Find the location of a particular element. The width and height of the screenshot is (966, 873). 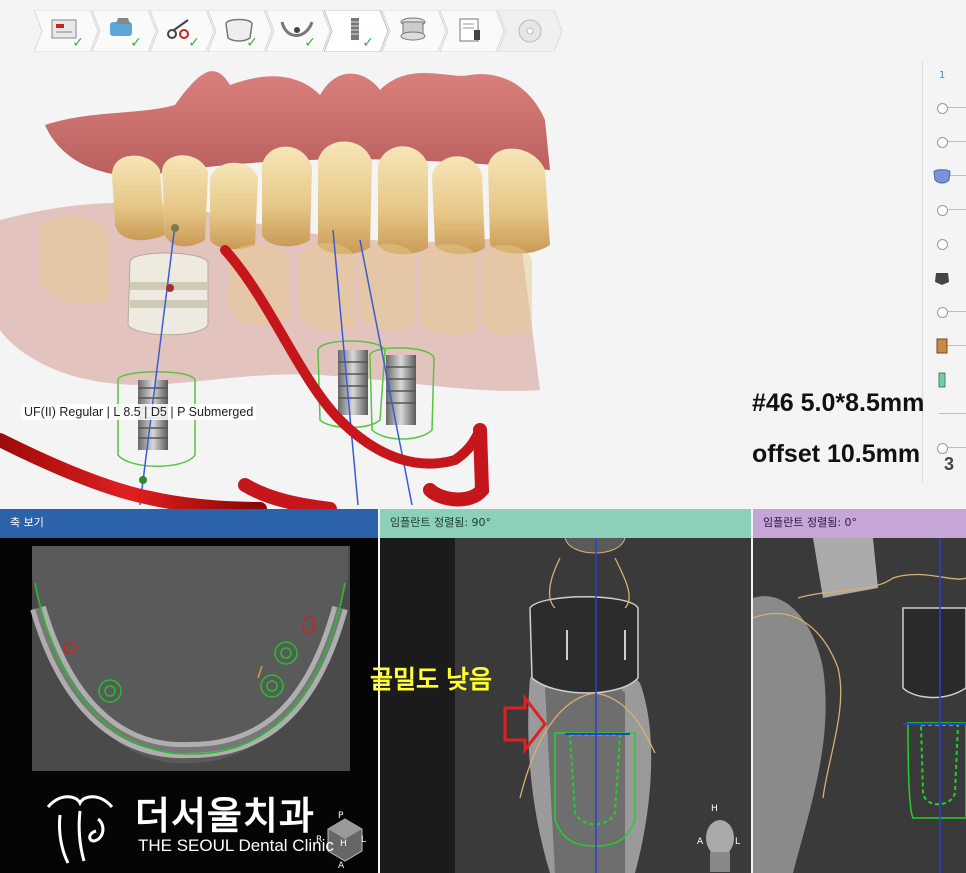

implant-spec-annotation: #46 5.0*8.5mm is located at coordinates (838, 403).